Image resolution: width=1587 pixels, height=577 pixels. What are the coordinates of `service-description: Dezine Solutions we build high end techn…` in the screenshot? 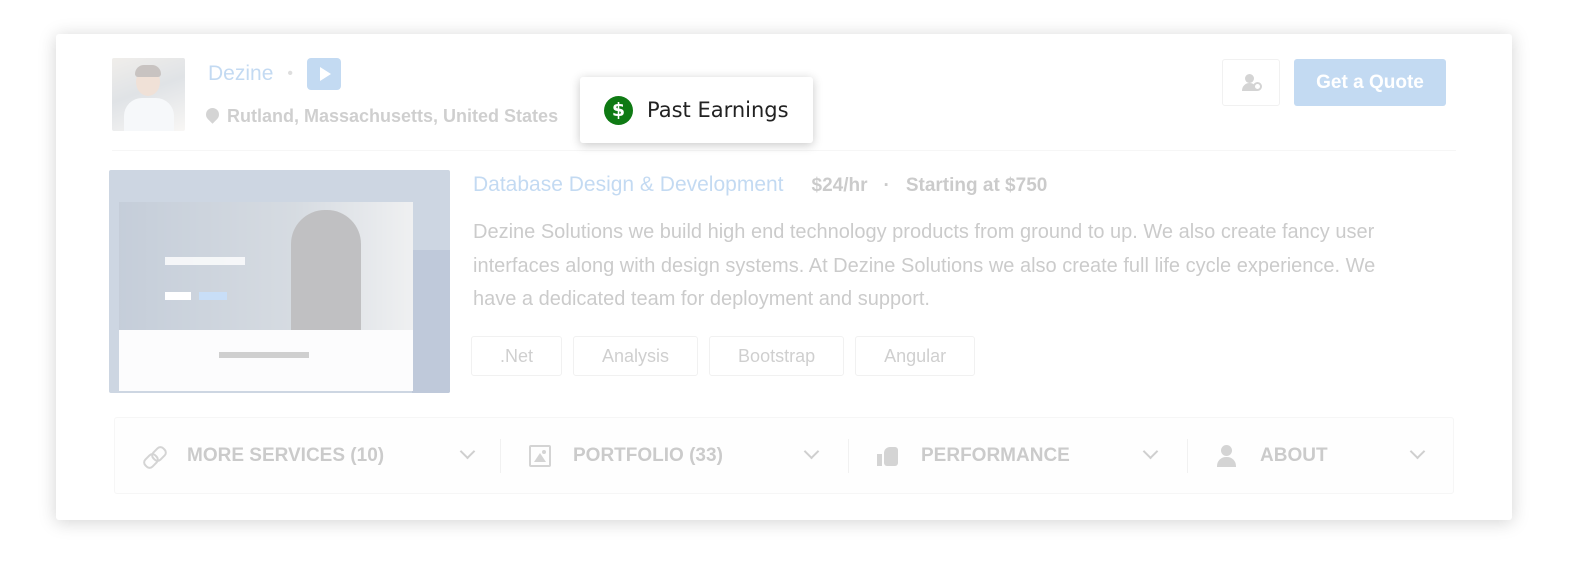 It's located at (924, 265).